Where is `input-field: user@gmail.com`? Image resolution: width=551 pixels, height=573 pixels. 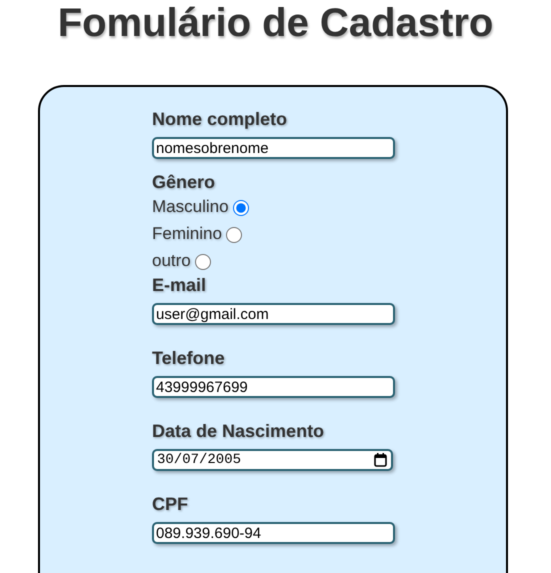
input-field: user@gmail.com is located at coordinates (273, 314).